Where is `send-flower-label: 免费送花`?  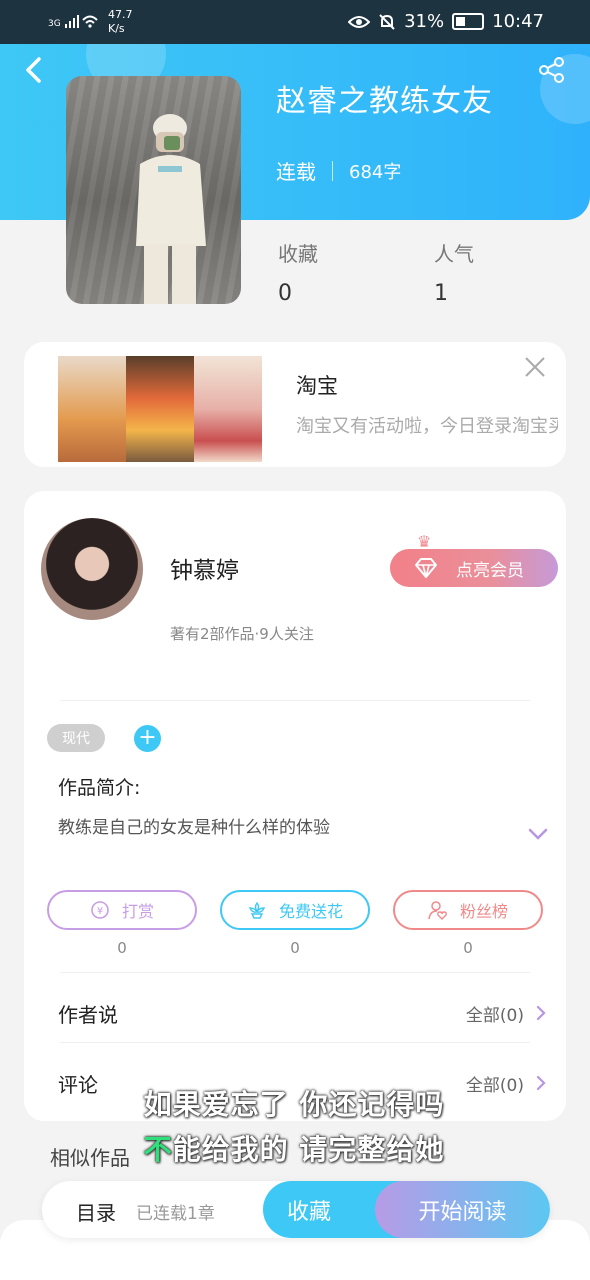
send-flower-label: 免费送花 is located at coordinates (310, 911).